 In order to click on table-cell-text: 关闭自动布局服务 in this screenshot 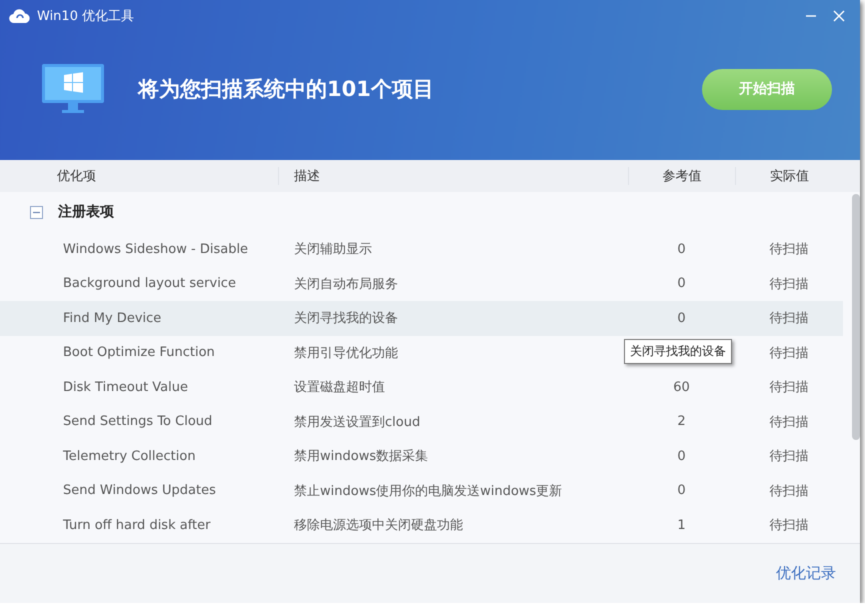, I will do `click(346, 285)`.